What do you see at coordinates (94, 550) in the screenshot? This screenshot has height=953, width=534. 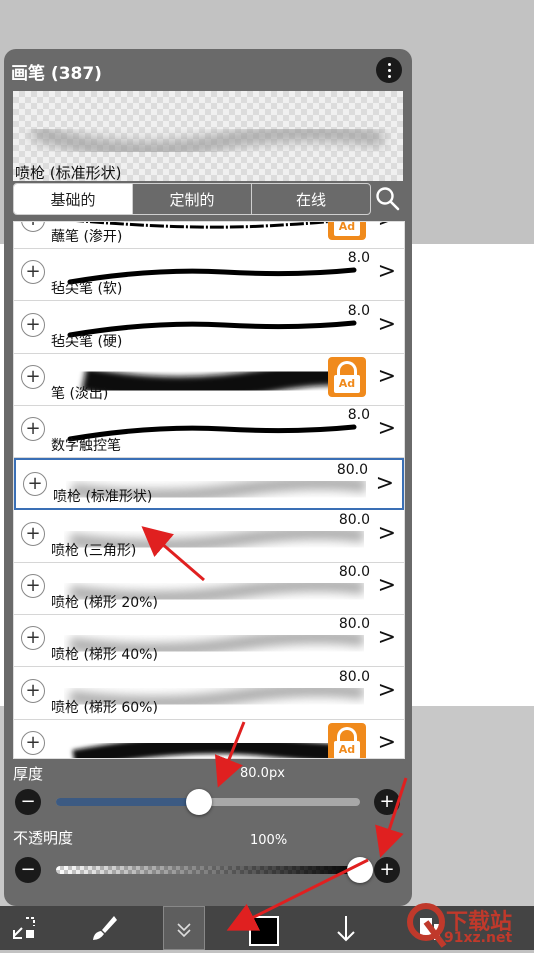 I see `brush-name: 喷枪 (三角形)` at bounding box center [94, 550].